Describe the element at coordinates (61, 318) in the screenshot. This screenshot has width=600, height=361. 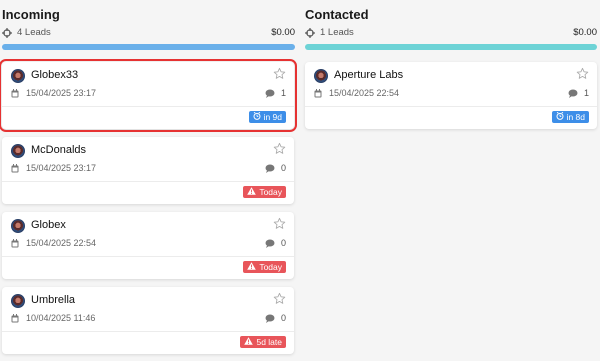
I see `lead-date: 10/04/2025 11:46` at that location.